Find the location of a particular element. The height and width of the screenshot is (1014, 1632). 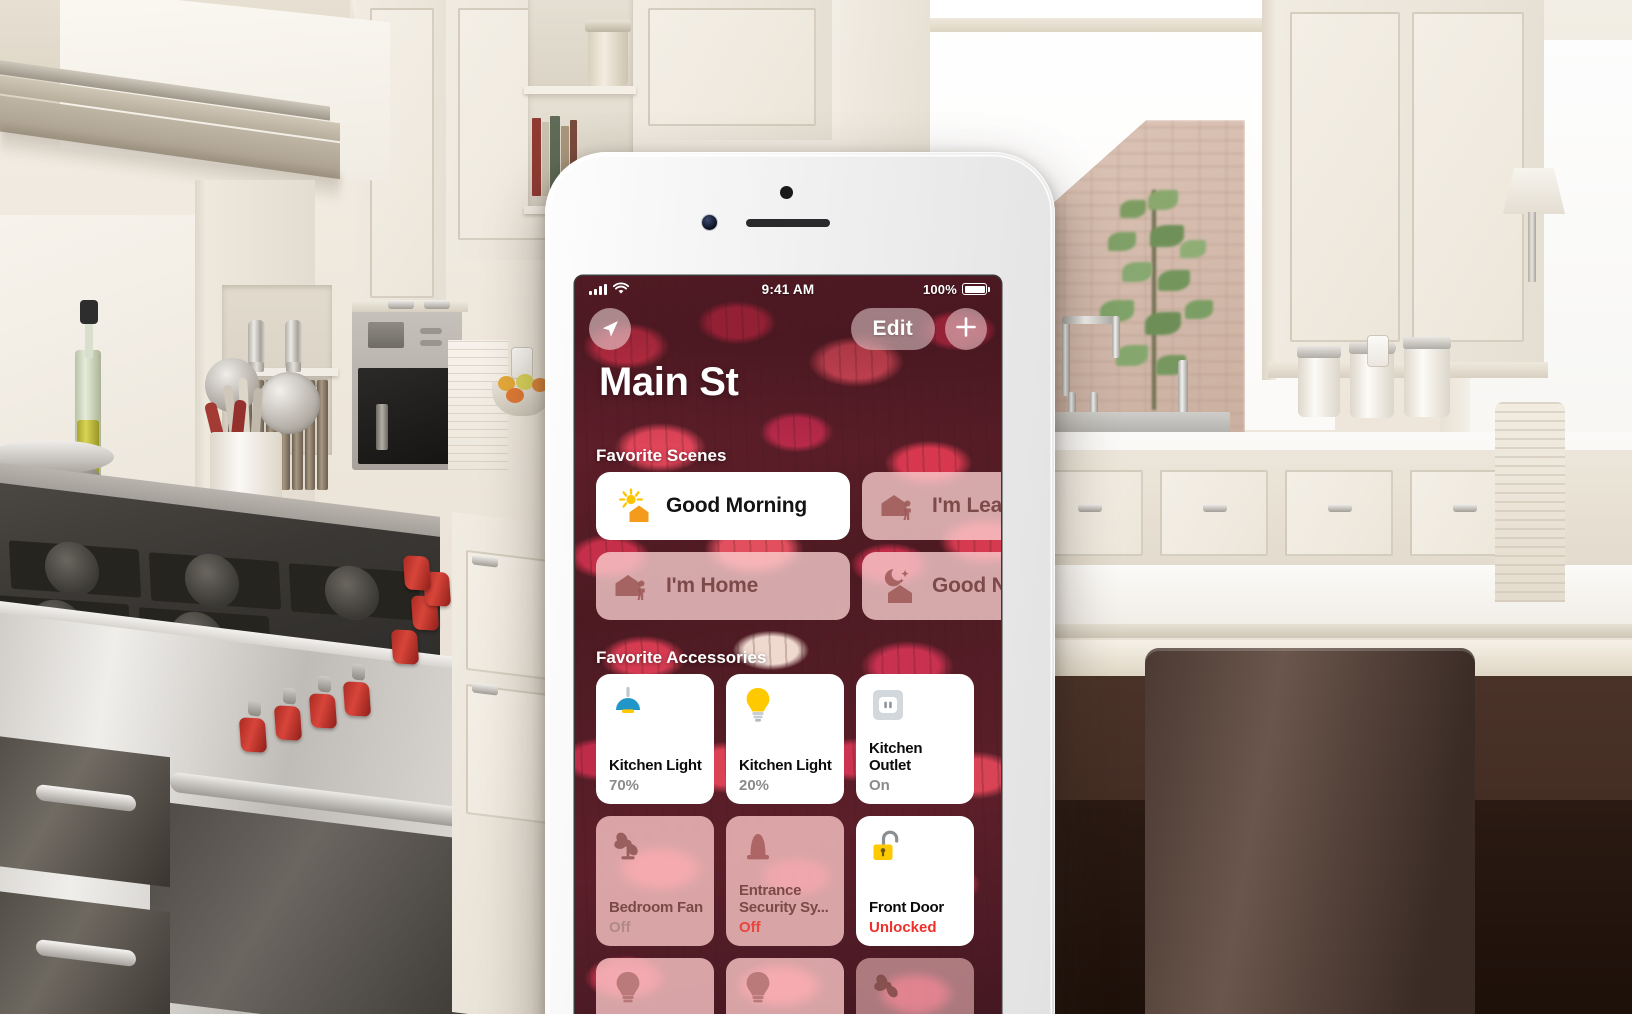

accessory-tile-entrance-security-system: Entrance Security Sy... Off is located at coordinates (785, 881).